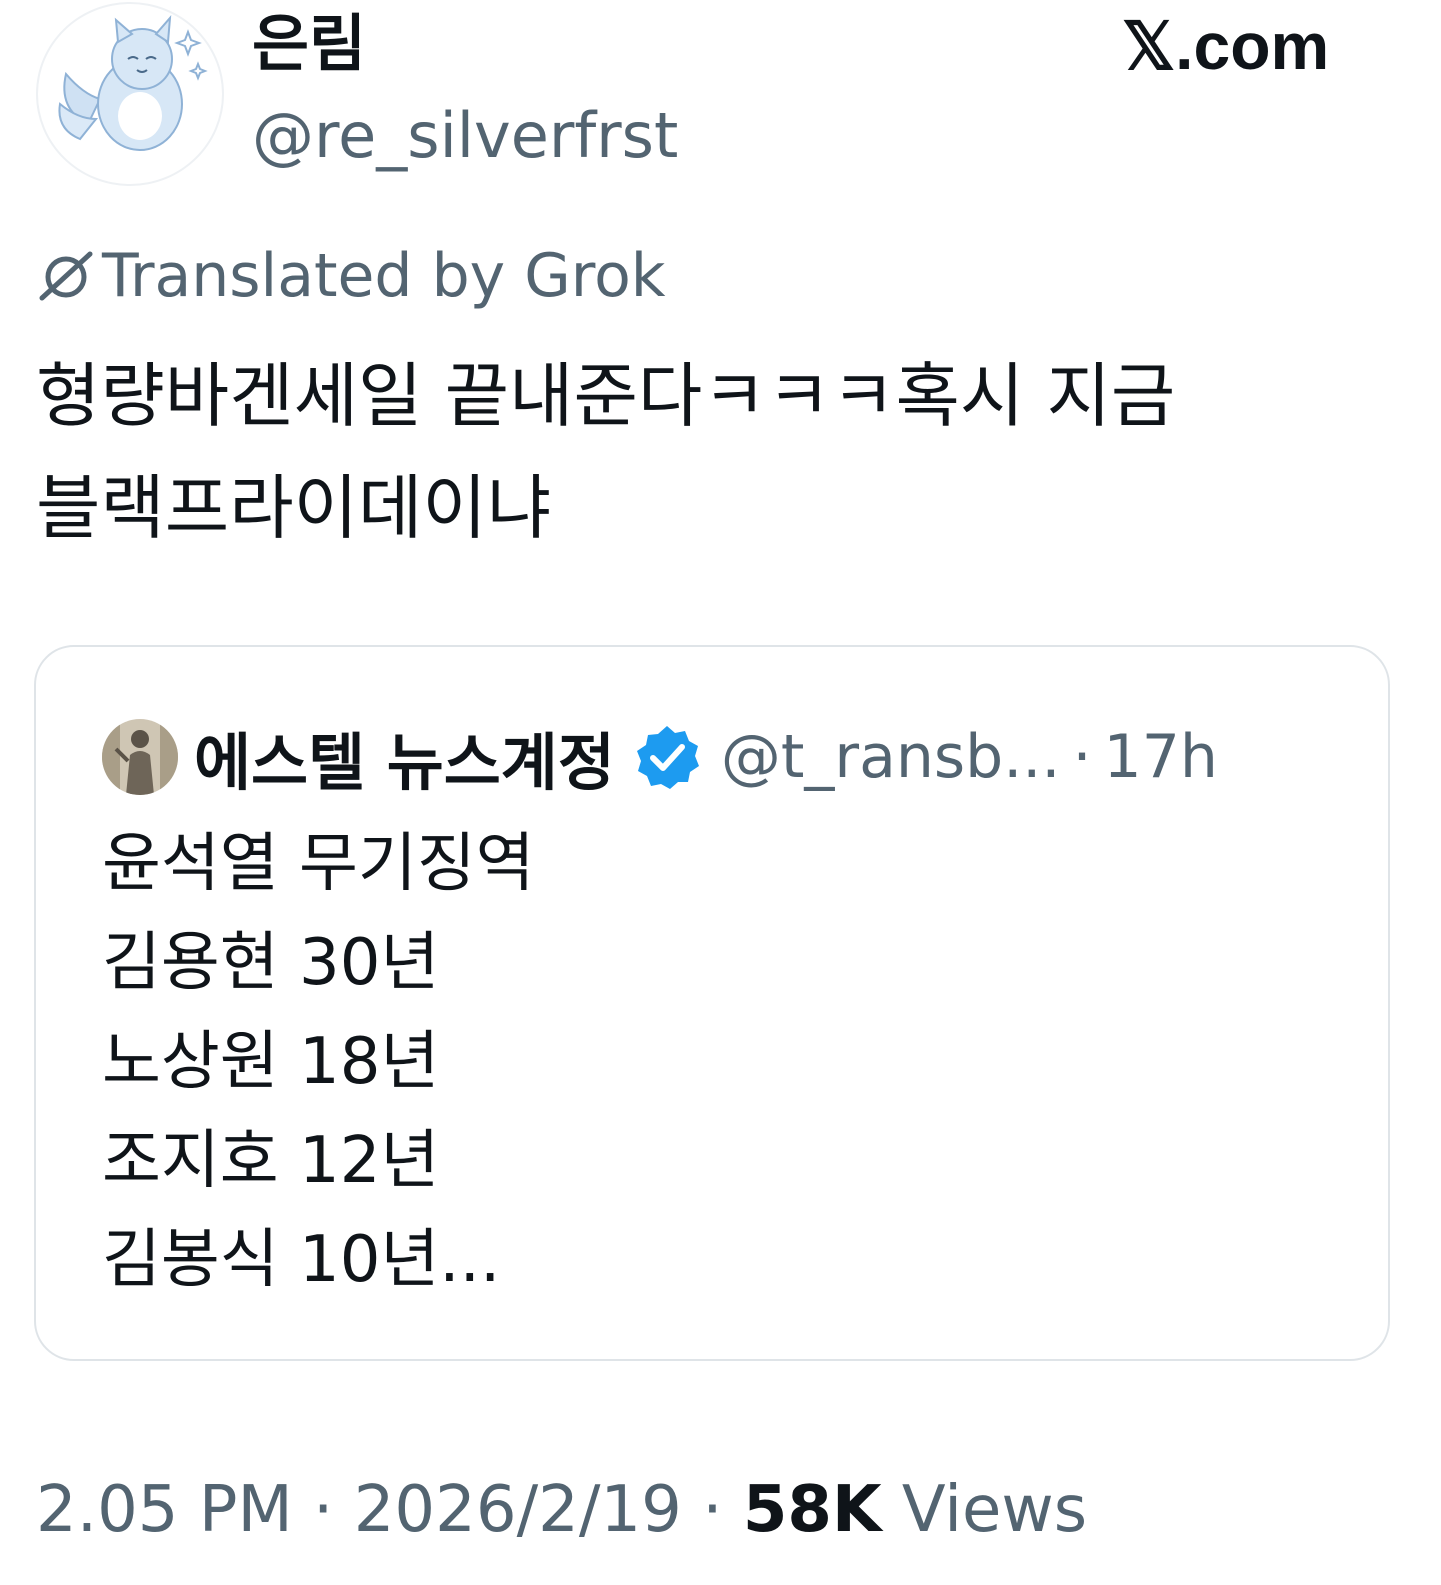 The width and height of the screenshot is (1441, 1585). I want to click on verified-badge-icon, so click(667, 757).